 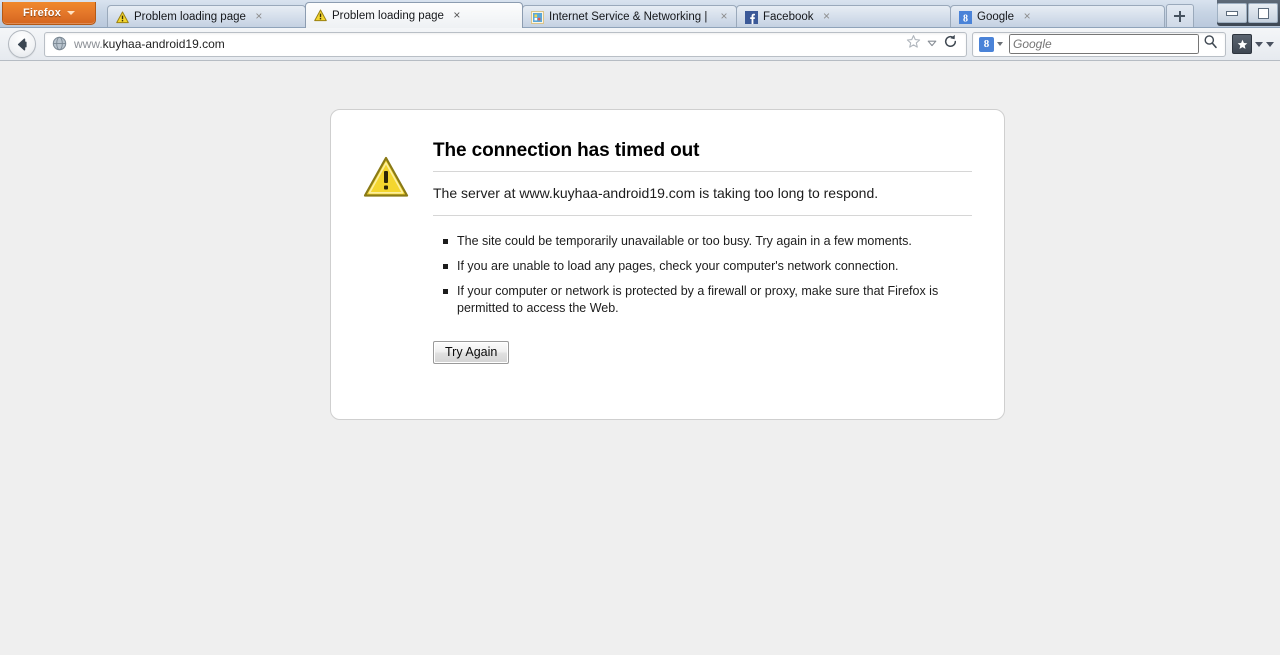 I want to click on tab-internet-service-networking: Internet Service & Networking | ... ×, so click(x=629, y=16).